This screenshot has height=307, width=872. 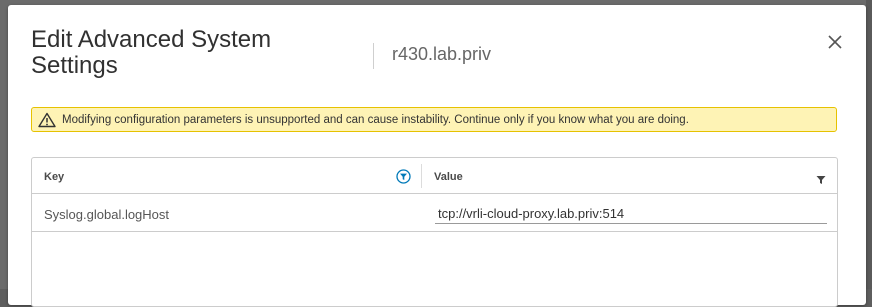 What do you see at coordinates (151, 52) in the screenshot?
I see `dialog-title: Edit Advanced System Settings` at bounding box center [151, 52].